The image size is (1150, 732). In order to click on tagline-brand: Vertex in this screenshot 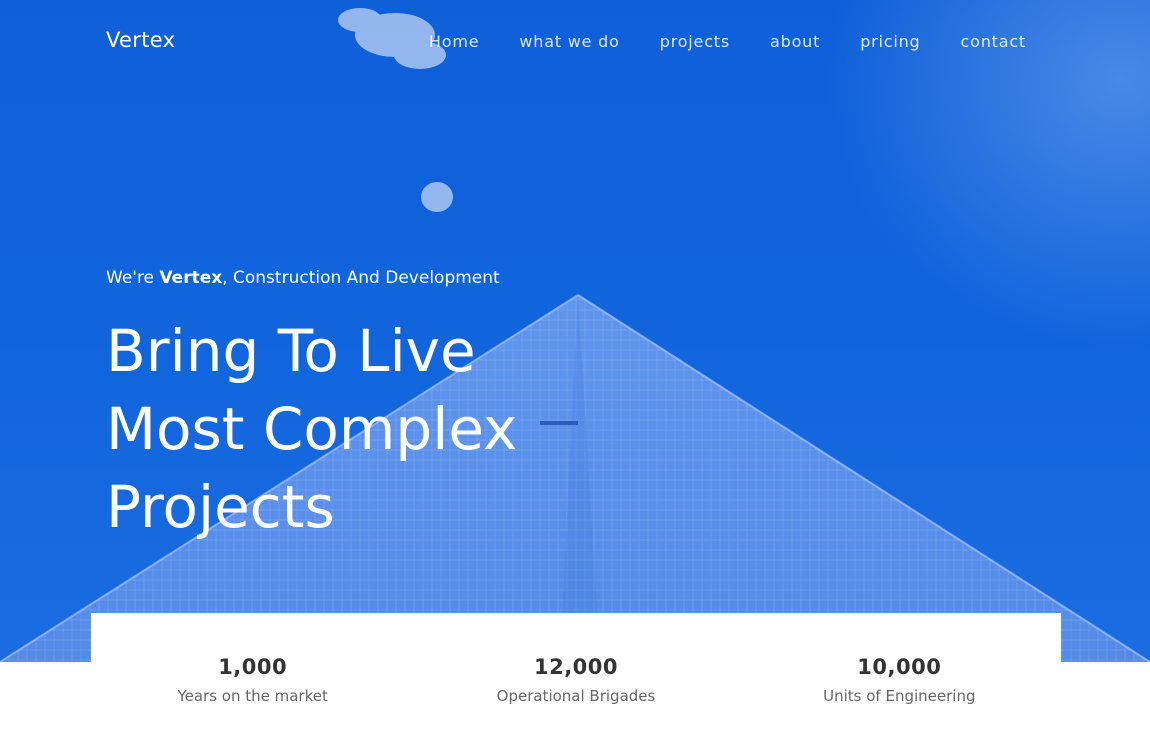, I will do `click(191, 278)`.